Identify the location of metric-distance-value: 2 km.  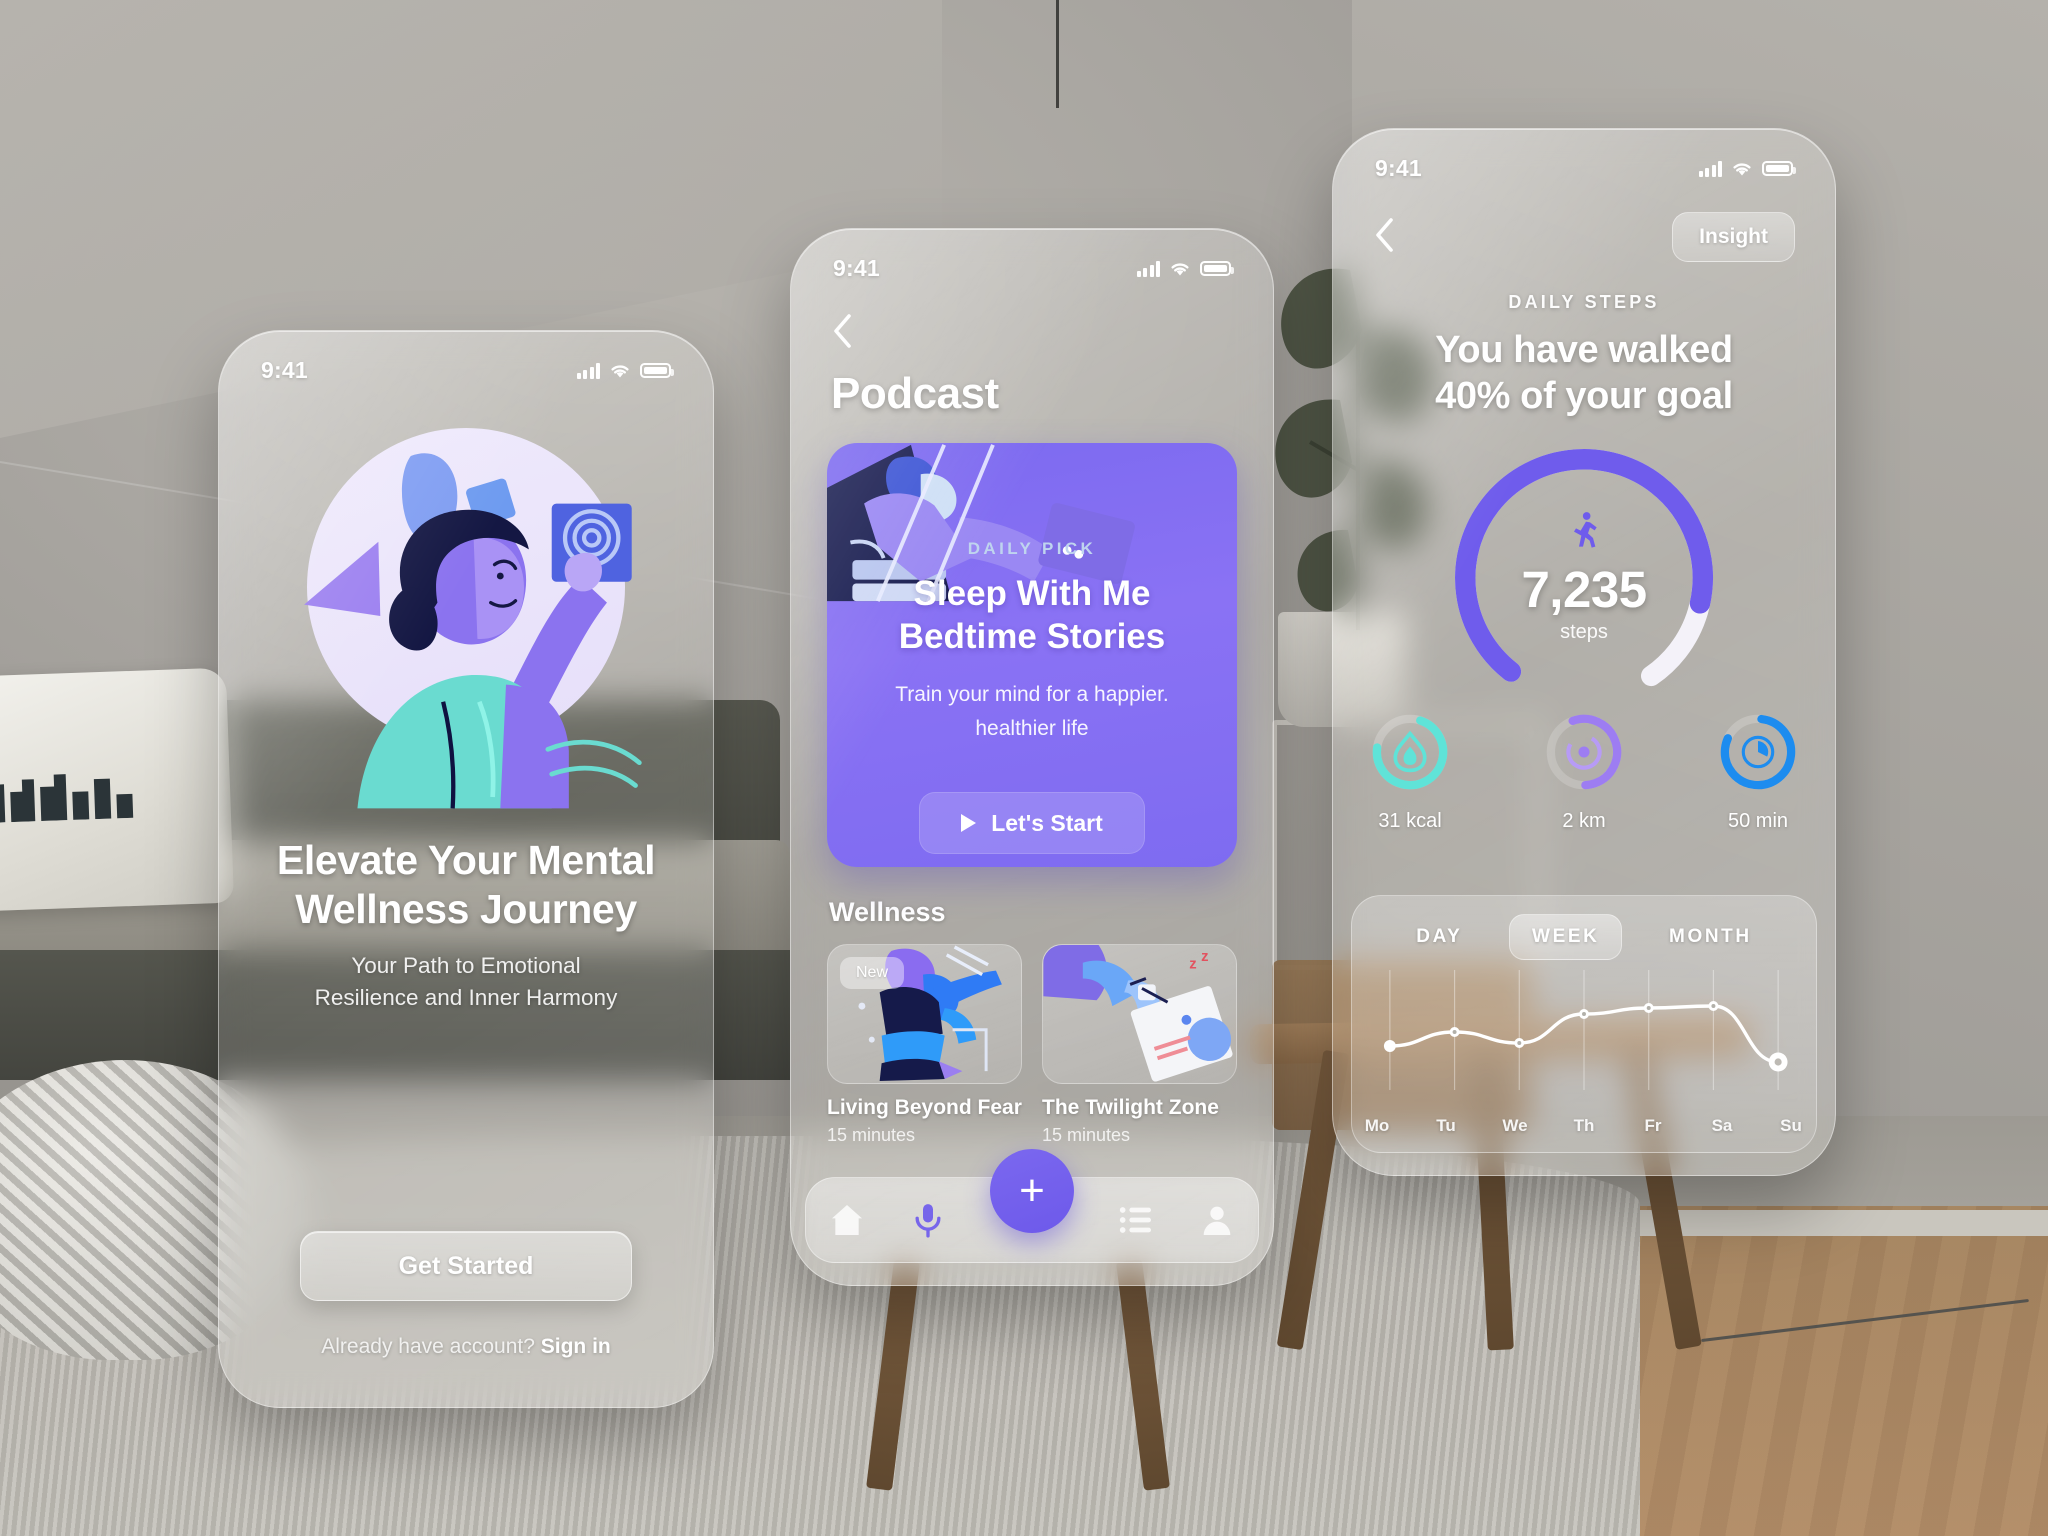
(1584, 820).